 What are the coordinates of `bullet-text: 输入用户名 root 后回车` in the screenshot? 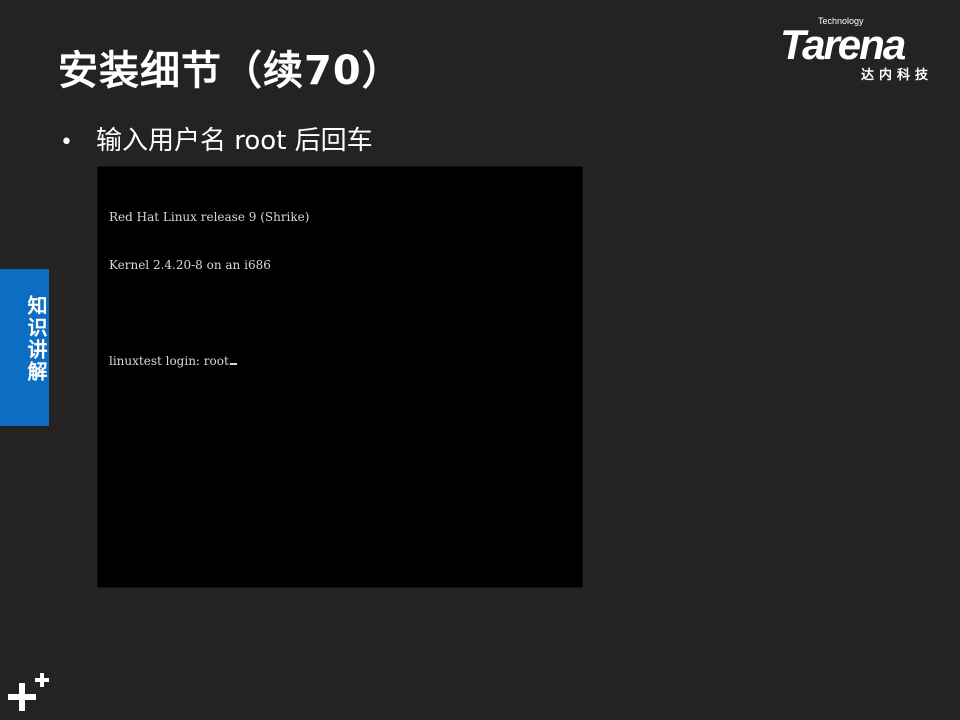 It's located at (234, 141).